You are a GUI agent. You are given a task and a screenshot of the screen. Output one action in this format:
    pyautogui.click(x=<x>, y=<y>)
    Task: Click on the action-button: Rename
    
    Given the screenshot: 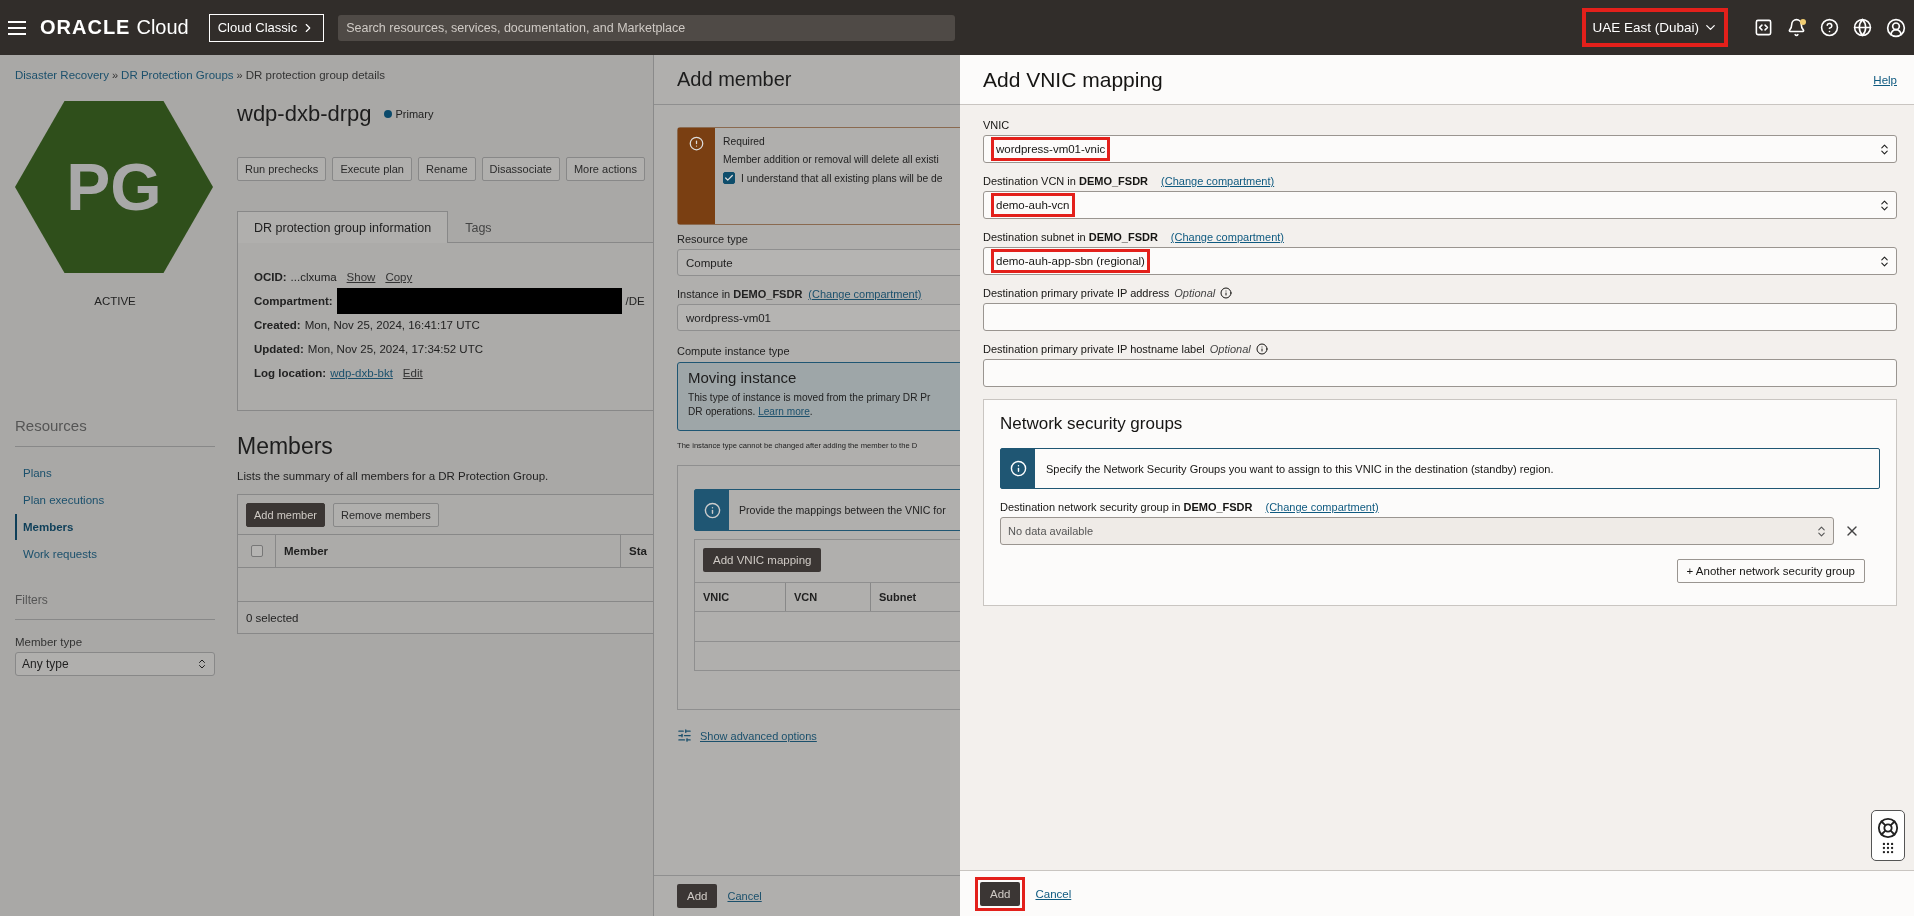 What is the action you would take?
    pyautogui.click(x=447, y=169)
    